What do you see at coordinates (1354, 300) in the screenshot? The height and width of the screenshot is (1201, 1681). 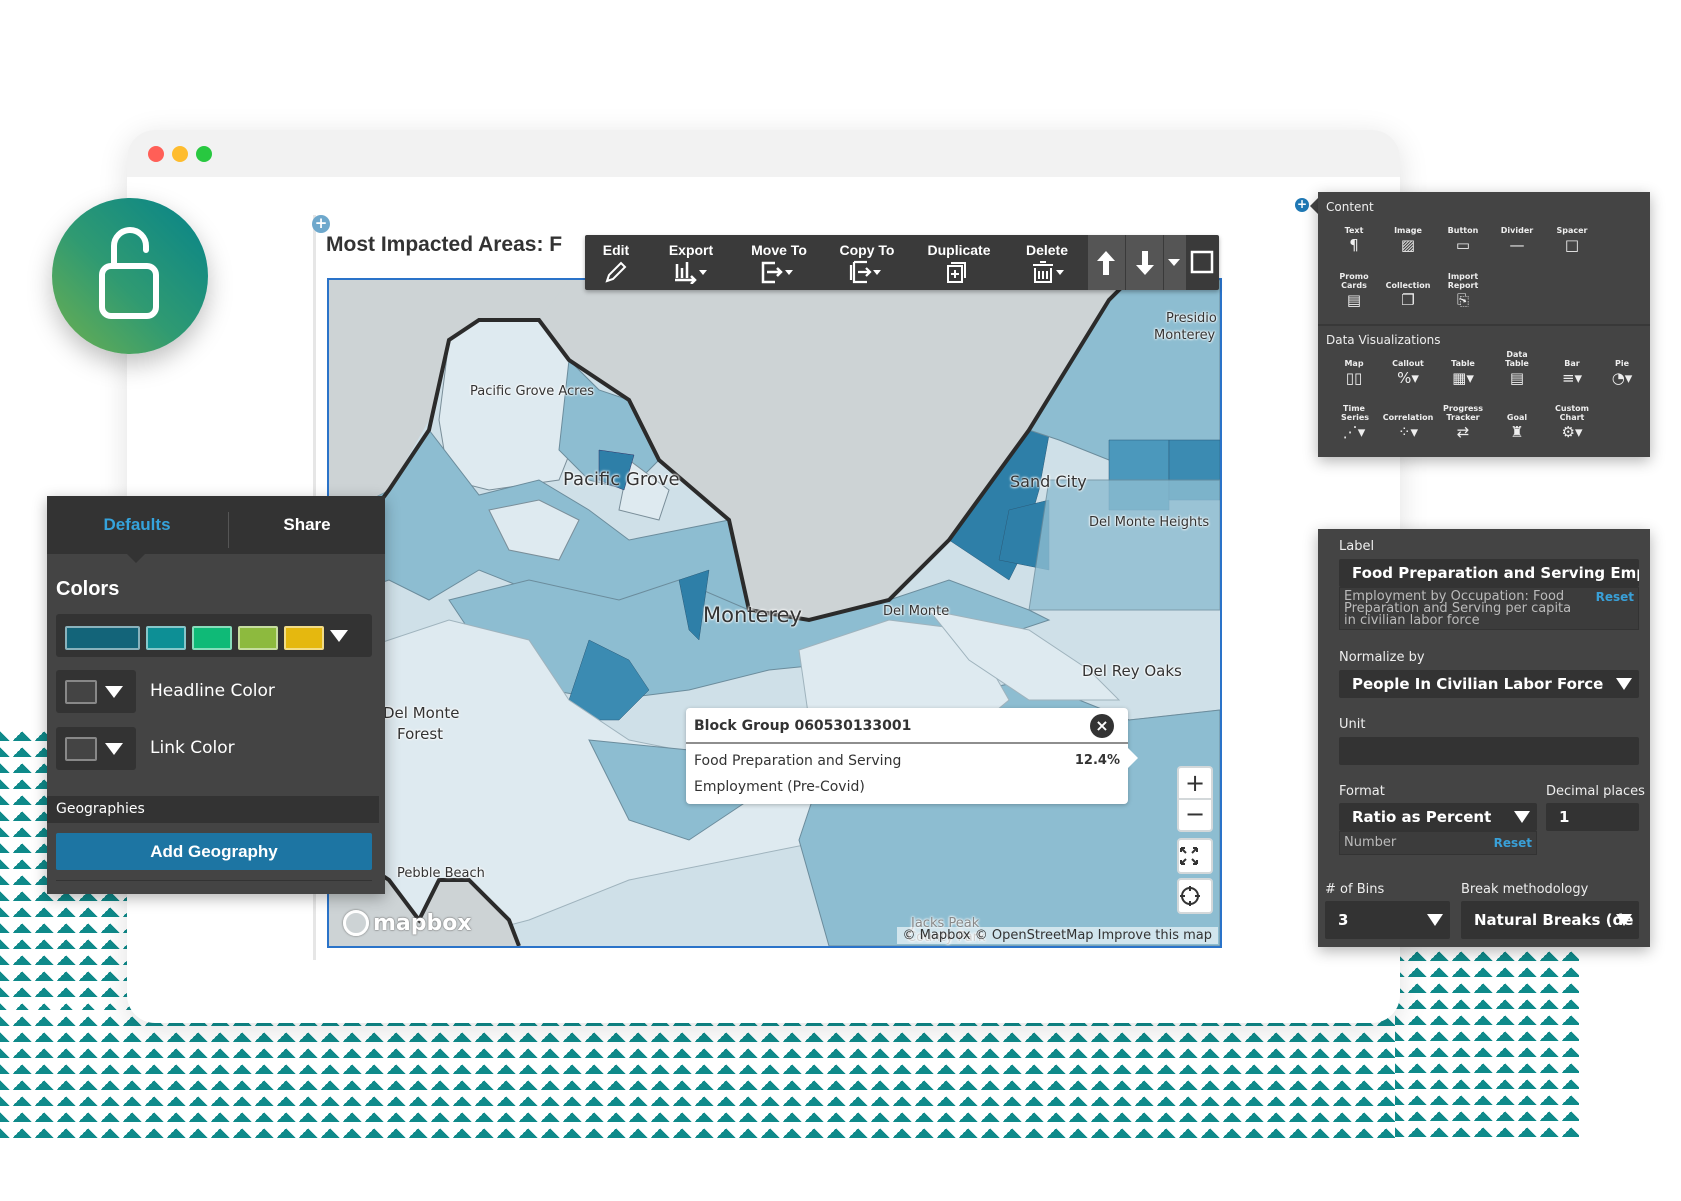 I see `promo-cards-icon: ▤` at bounding box center [1354, 300].